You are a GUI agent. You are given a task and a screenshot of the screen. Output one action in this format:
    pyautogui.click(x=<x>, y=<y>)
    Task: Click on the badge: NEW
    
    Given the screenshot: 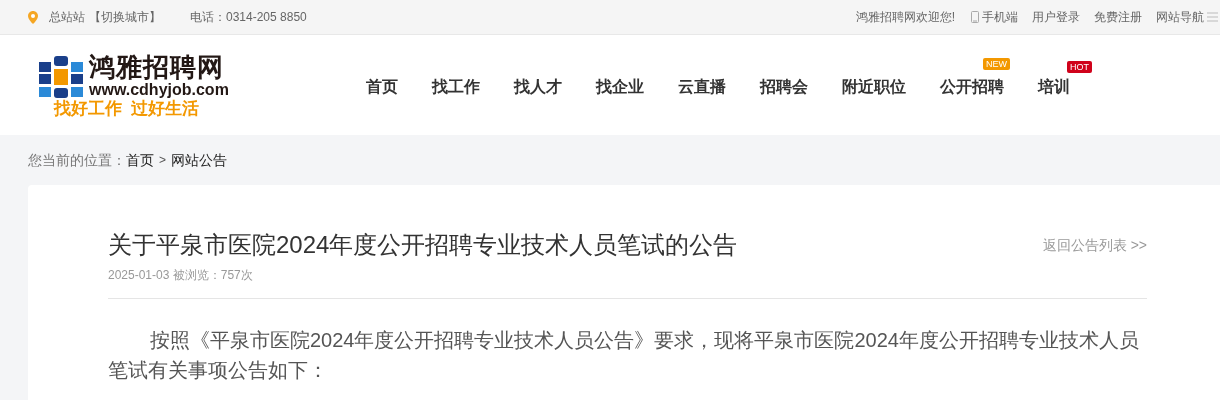 What is the action you would take?
    pyautogui.click(x=996, y=64)
    